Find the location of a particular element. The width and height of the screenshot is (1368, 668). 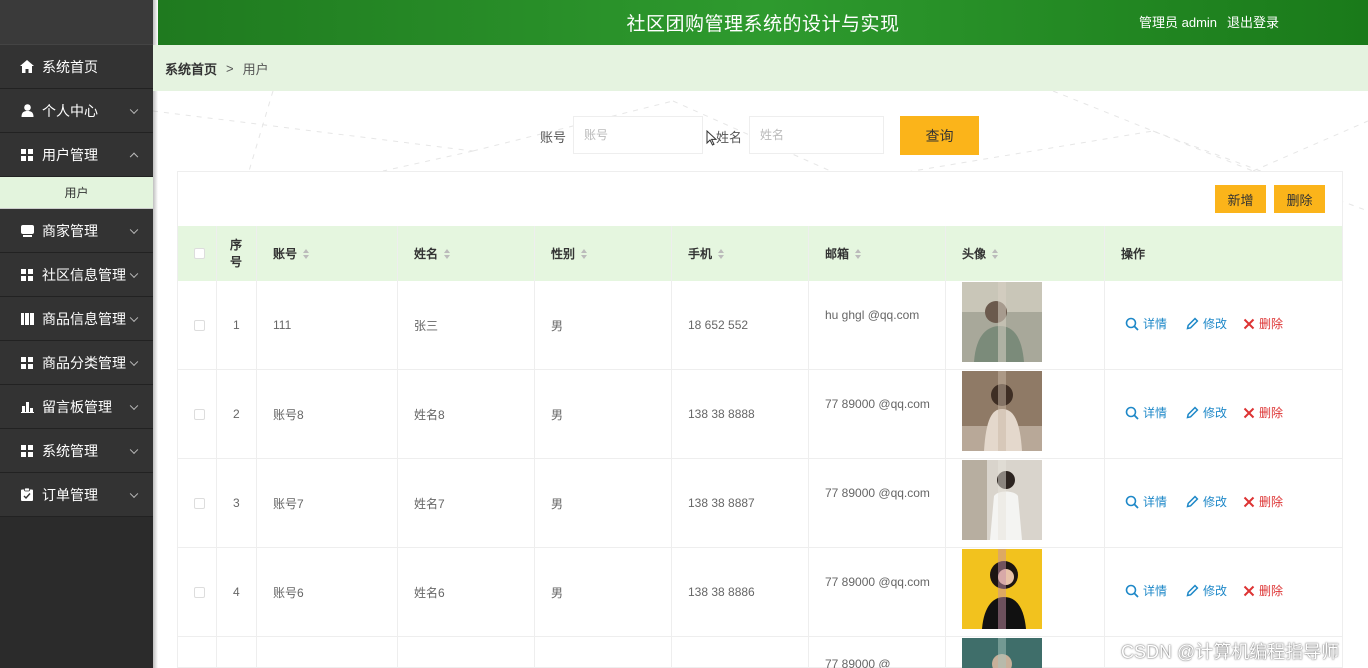

select-all-checkbox is located at coordinates (199, 253).